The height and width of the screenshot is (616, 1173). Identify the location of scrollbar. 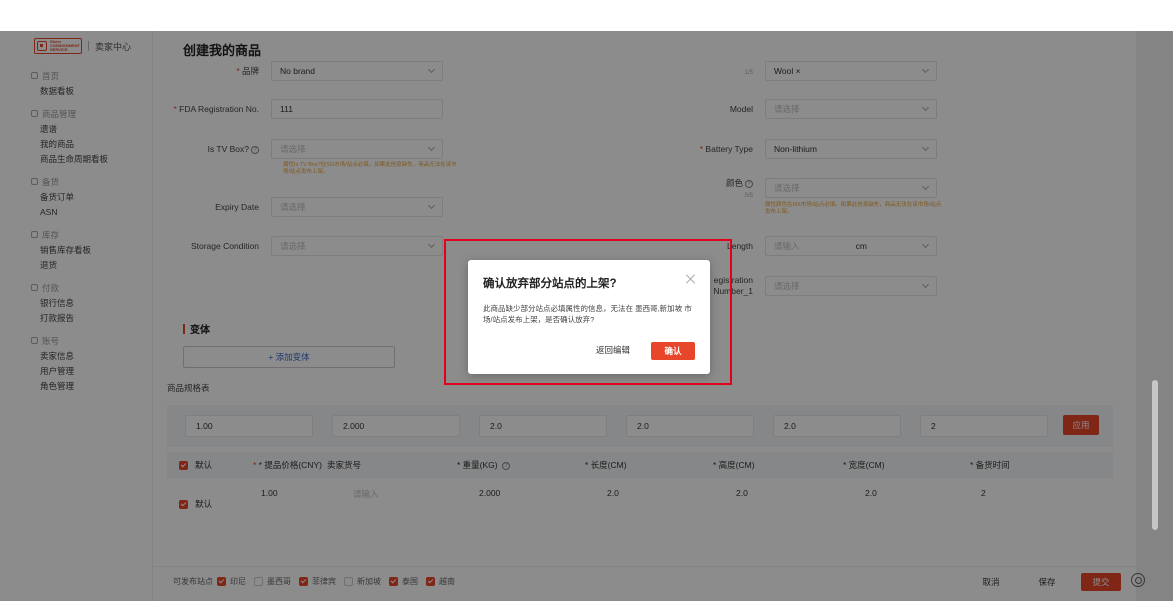
(1155, 455).